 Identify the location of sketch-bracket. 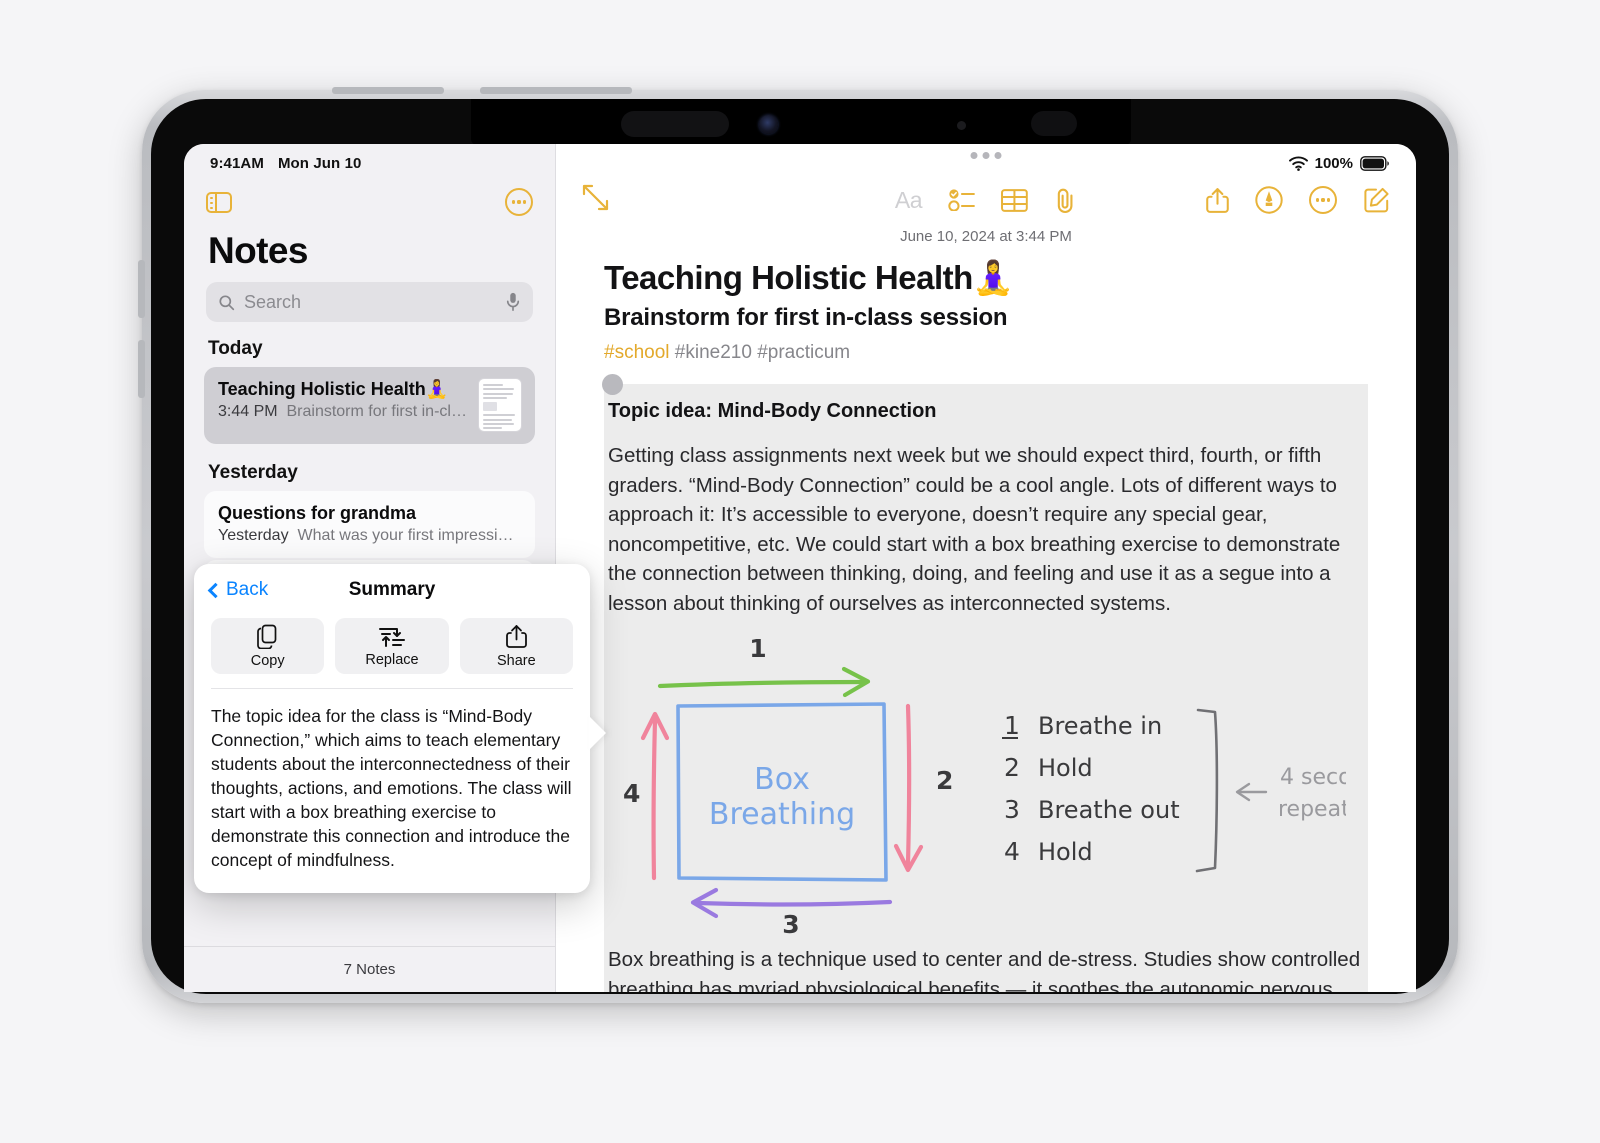
(1207, 790).